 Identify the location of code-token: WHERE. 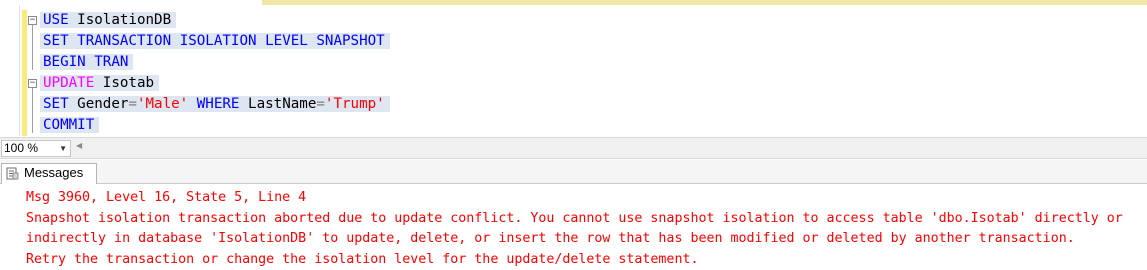
(218, 104).